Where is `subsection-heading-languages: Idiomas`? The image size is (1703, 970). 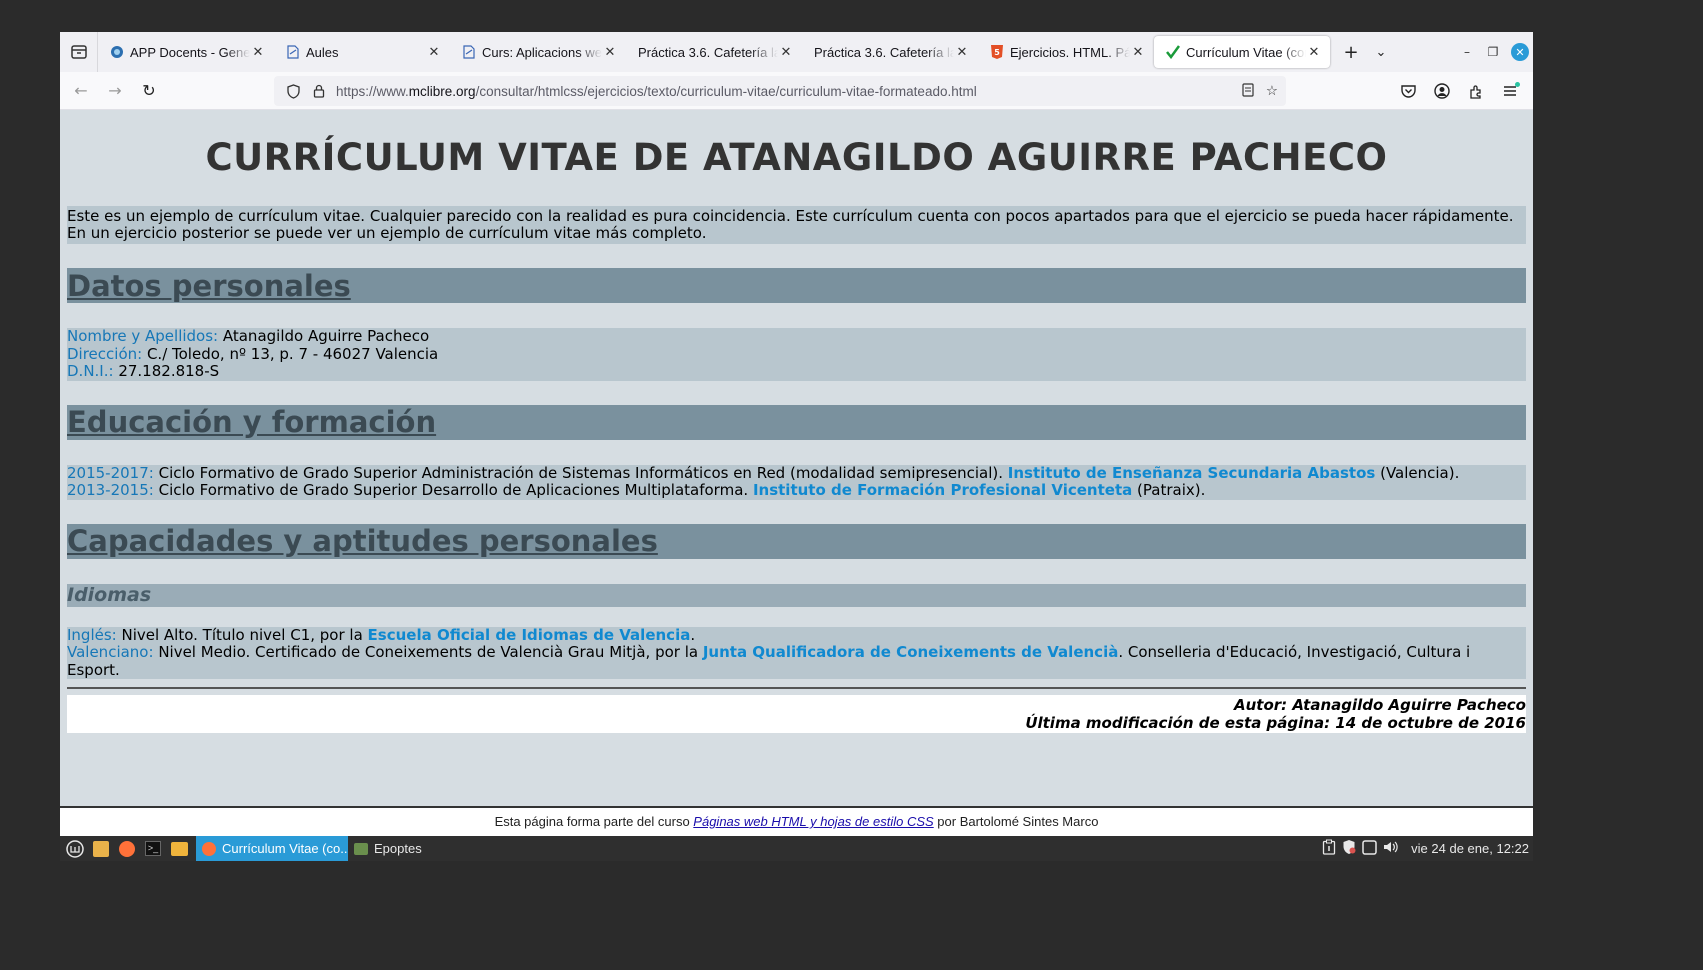 subsection-heading-languages: Idiomas is located at coordinates (796, 595).